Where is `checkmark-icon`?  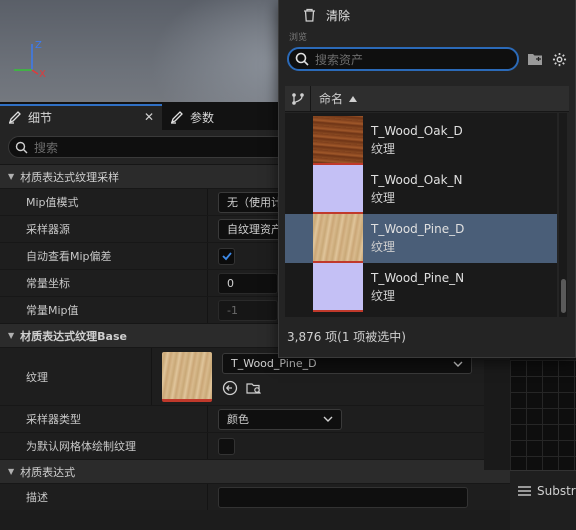 checkmark-icon is located at coordinates (226, 256).